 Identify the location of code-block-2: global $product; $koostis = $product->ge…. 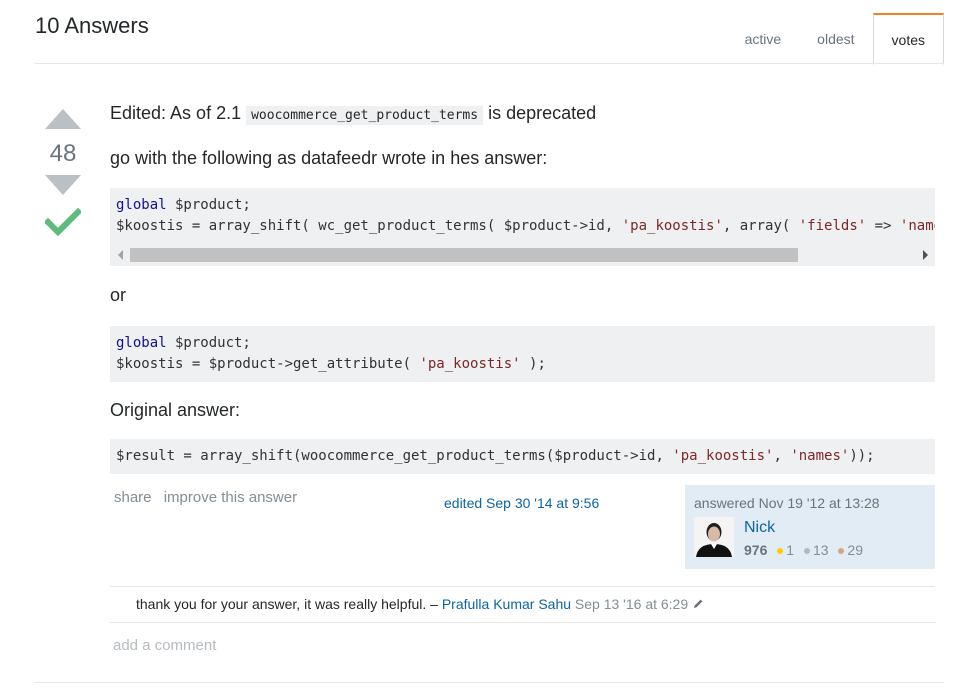
(522, 354).